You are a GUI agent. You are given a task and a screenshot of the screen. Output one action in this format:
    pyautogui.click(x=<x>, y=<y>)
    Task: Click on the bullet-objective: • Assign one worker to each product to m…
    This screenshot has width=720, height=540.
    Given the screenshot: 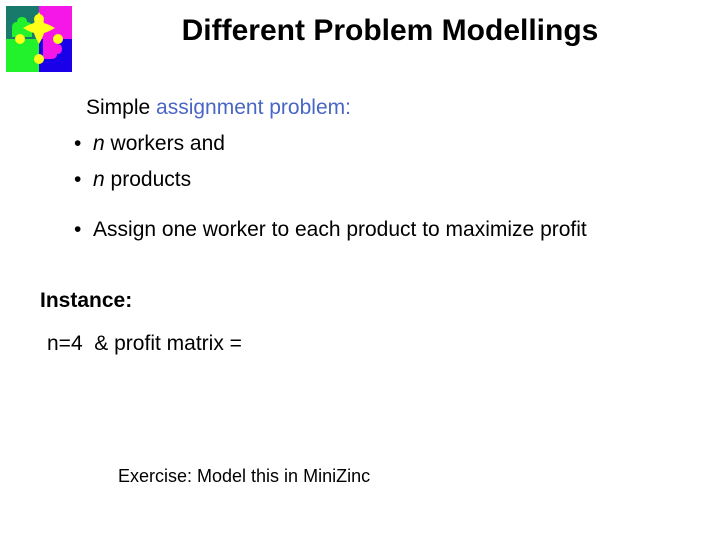 What is the action you would take?
    pyautogui.click(x=359, y=229)
    